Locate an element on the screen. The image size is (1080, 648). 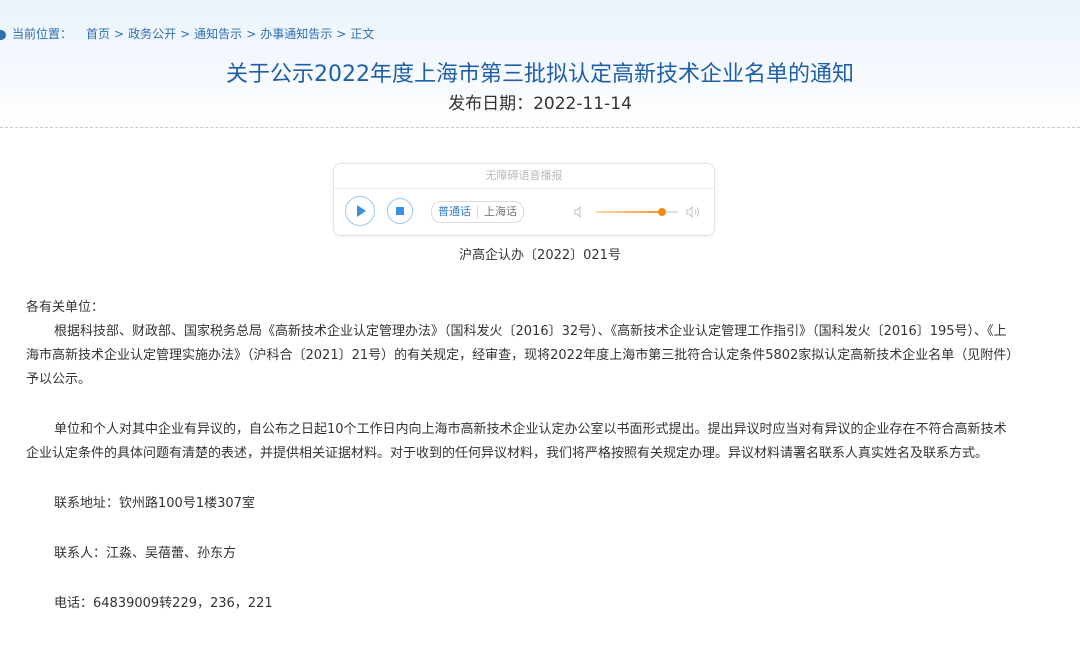
contact-persons: 联系人：江淼、吴蓓蕾、孙东方 is located at coordinates (145, 553).